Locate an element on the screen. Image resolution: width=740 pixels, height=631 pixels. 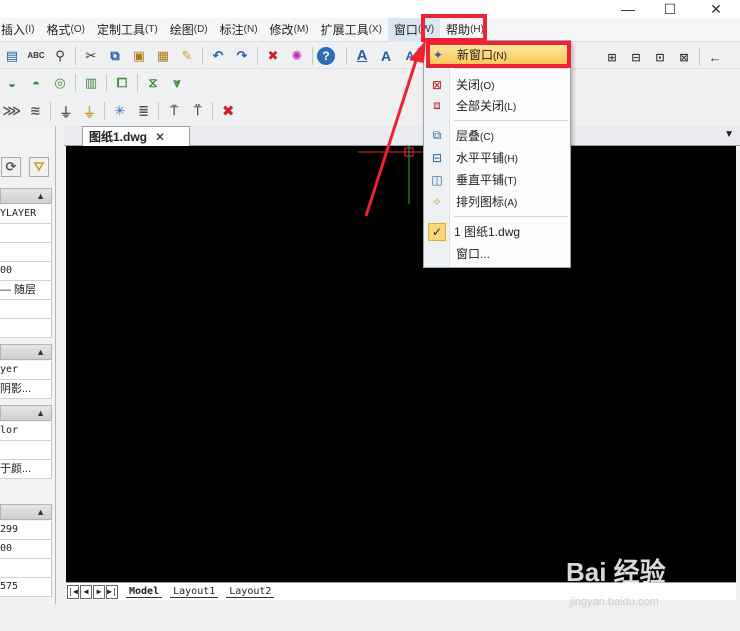
watermark-logo: Bai 经验 is located at coordinates (616, 572).